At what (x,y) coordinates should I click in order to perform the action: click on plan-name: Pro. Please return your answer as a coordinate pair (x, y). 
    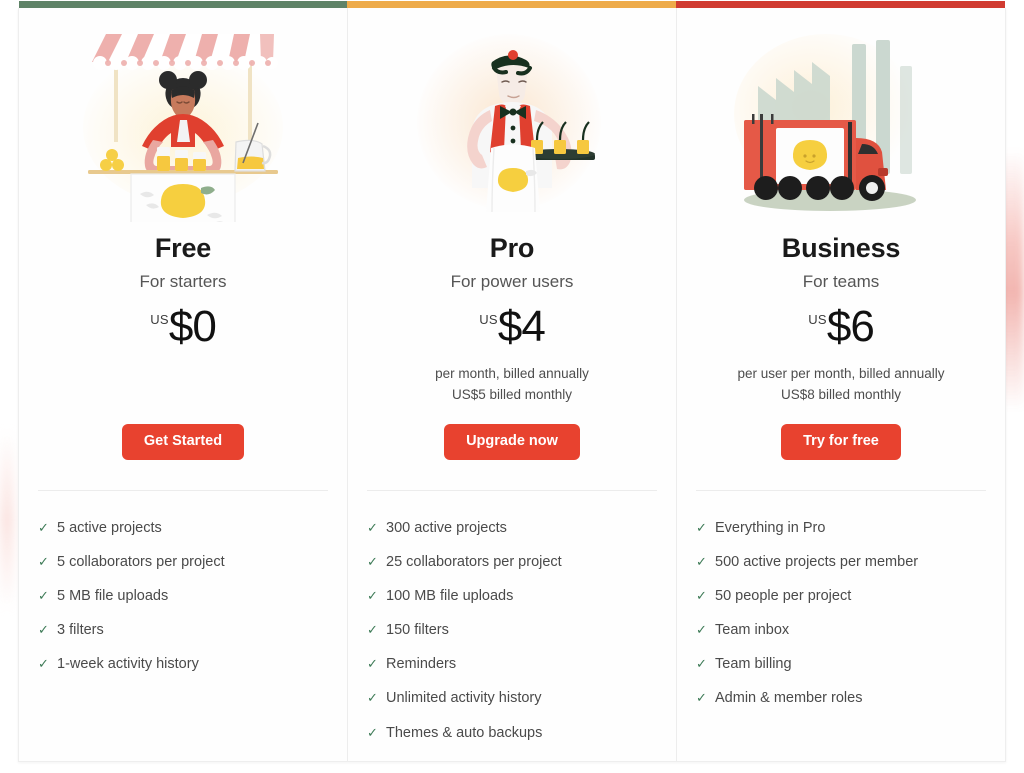
    Looking at the image, I should click on (512, 248).